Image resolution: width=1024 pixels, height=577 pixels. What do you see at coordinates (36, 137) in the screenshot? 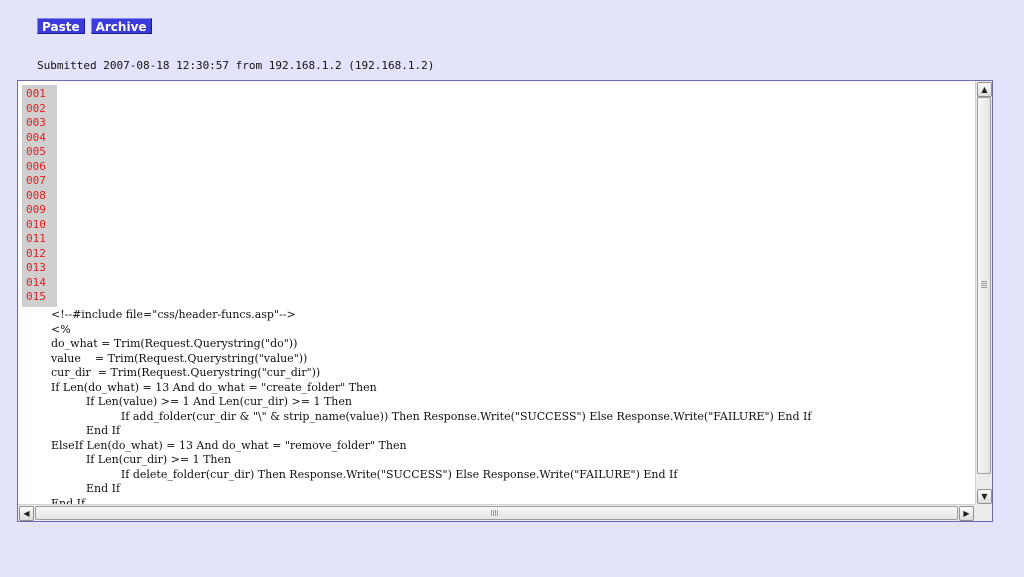
I see `line-number: 004` at bounding box center [36, 137].